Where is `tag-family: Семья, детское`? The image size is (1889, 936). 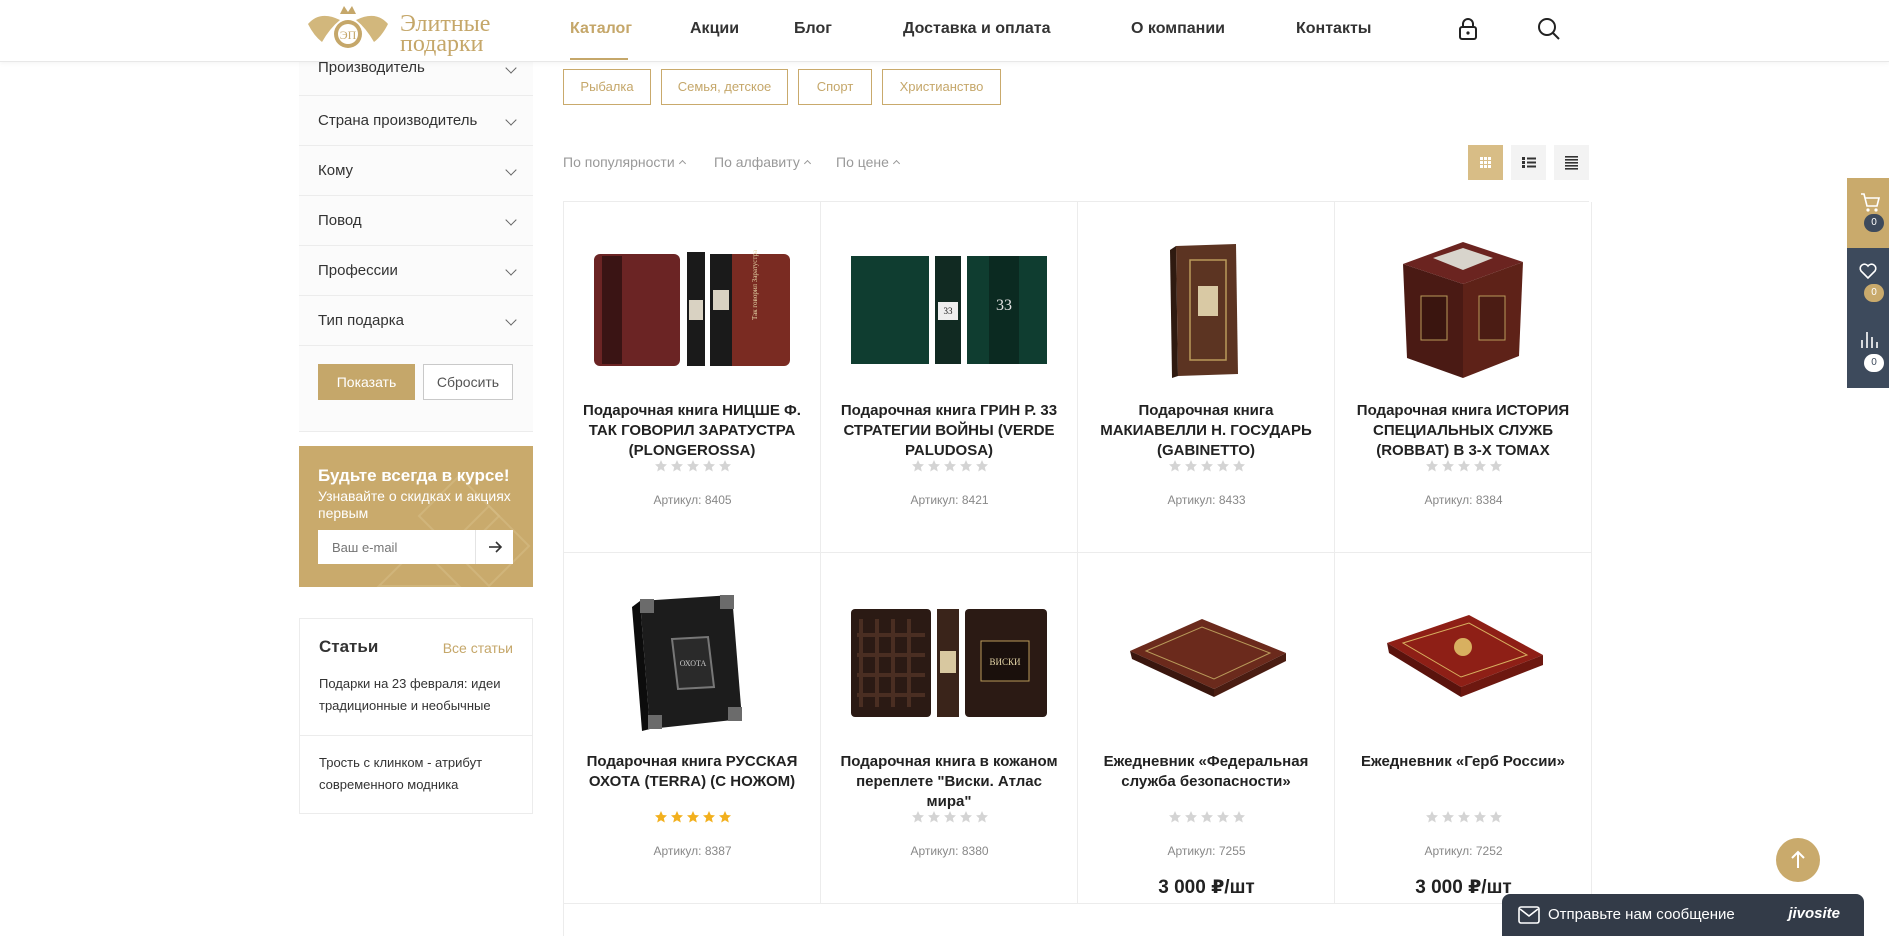 tag-family: Семья, детское is located at coordinates (724, 87).